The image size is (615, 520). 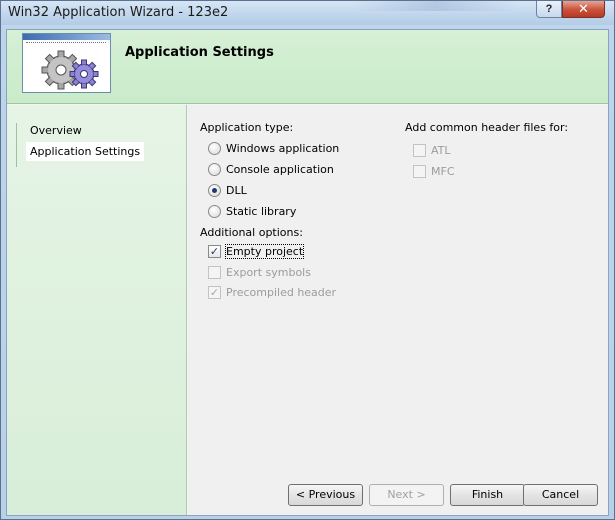 I want to click on wizard-gears-icon, so click(x=66, y=63).